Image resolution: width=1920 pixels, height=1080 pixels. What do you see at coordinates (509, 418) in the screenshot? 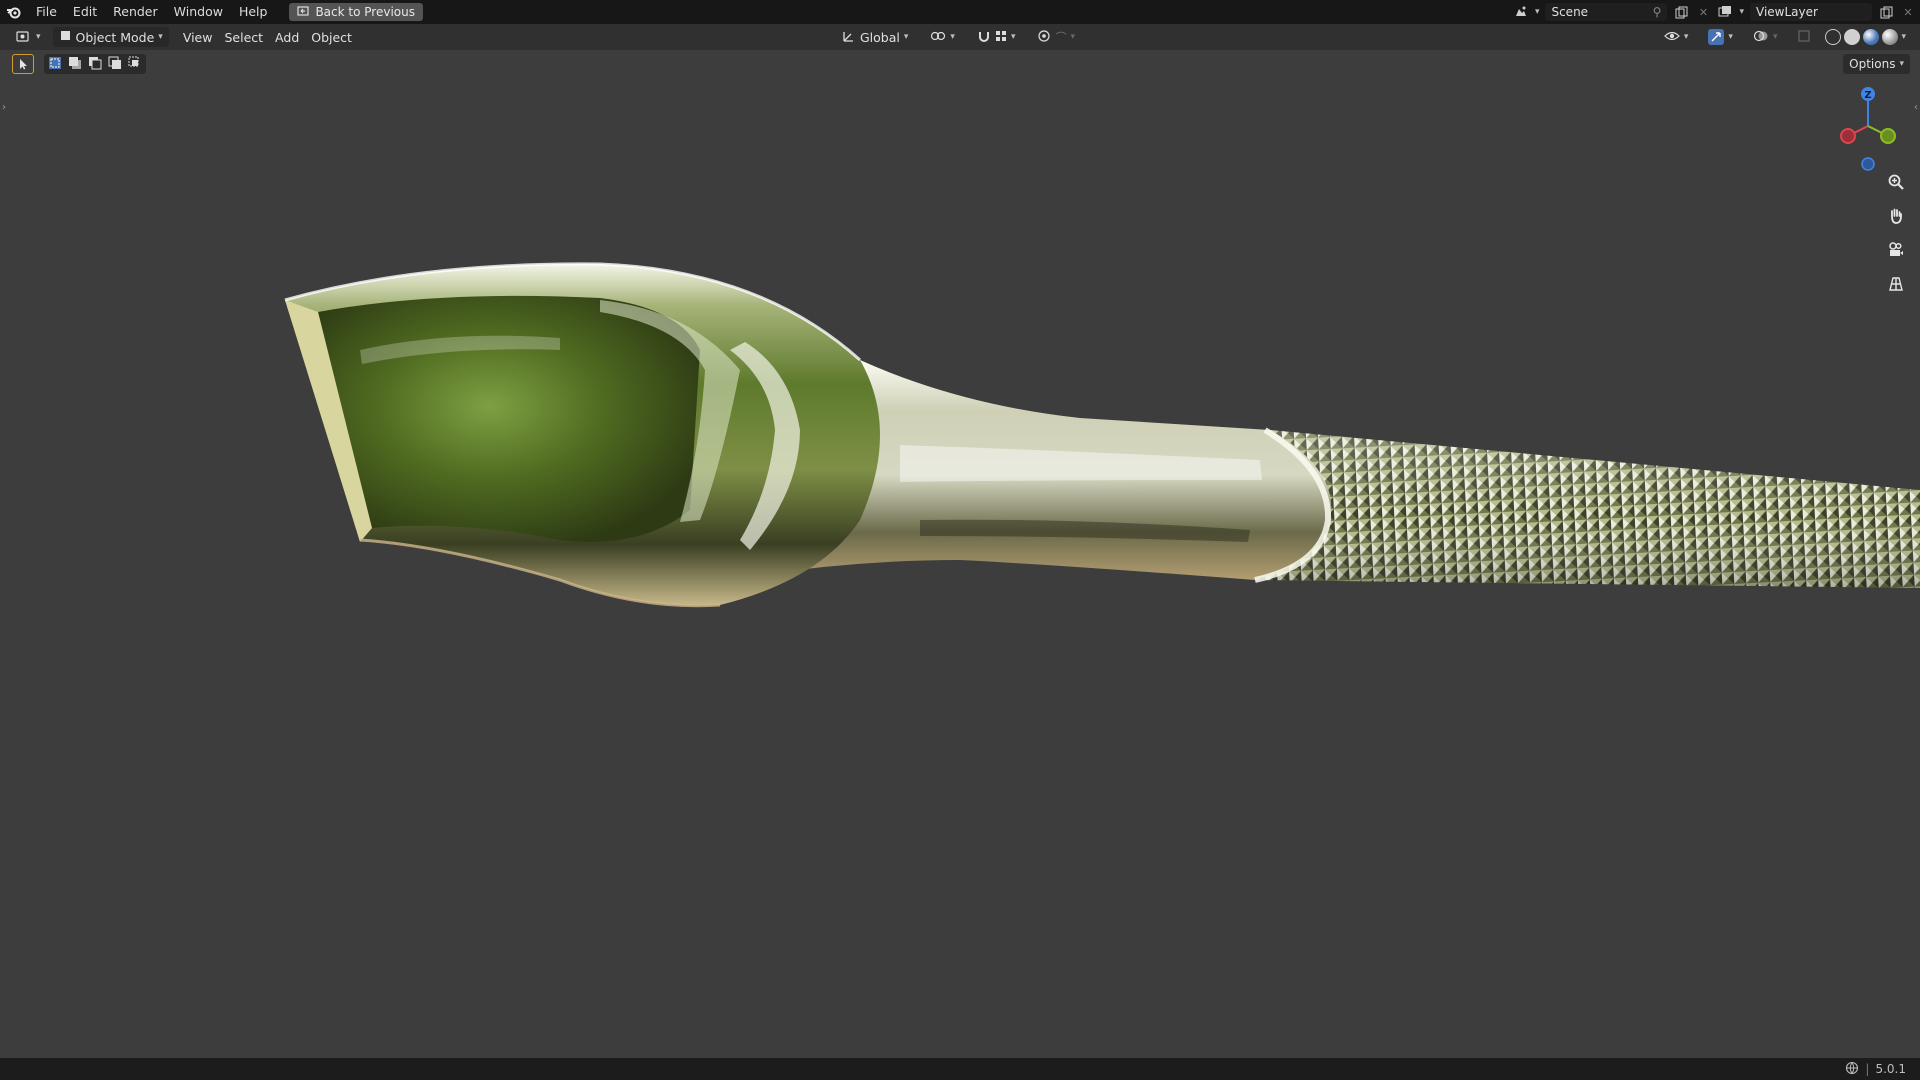
I see `tool-head-face` at bounding box center [509, 418].